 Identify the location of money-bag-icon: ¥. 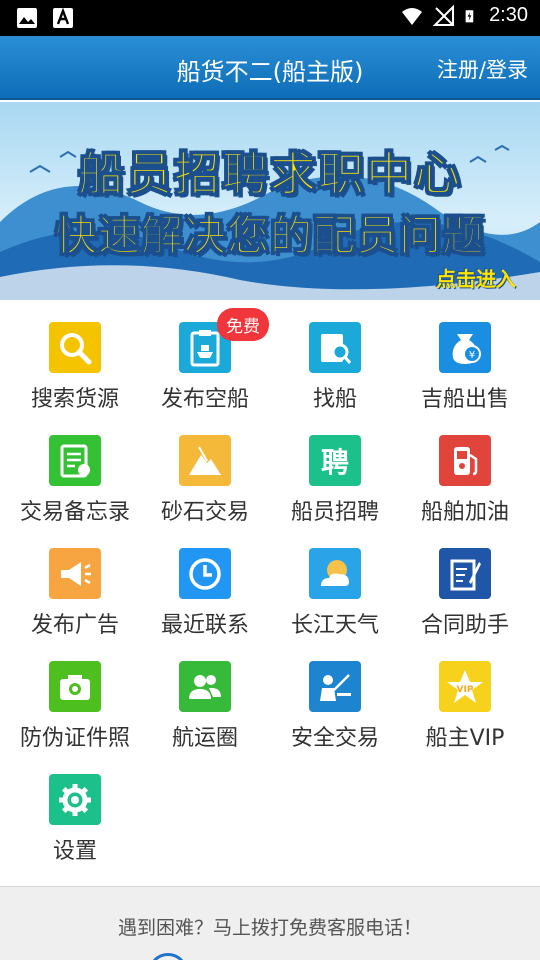
(465, 347).